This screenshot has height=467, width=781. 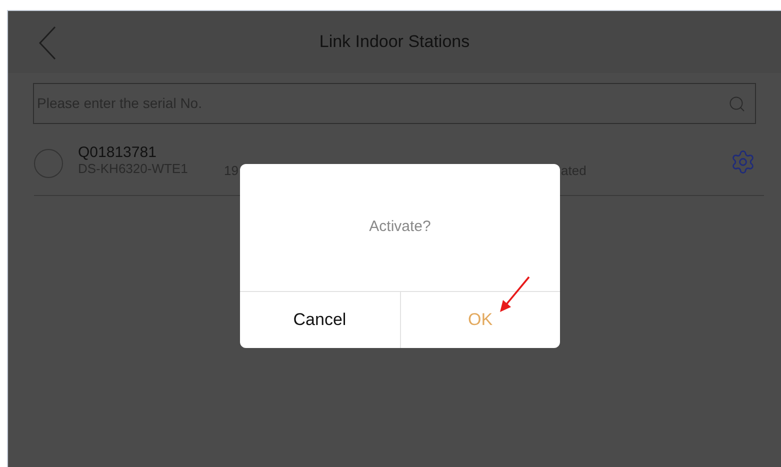 I want to click on search-icon, so click(x=737, y=103).